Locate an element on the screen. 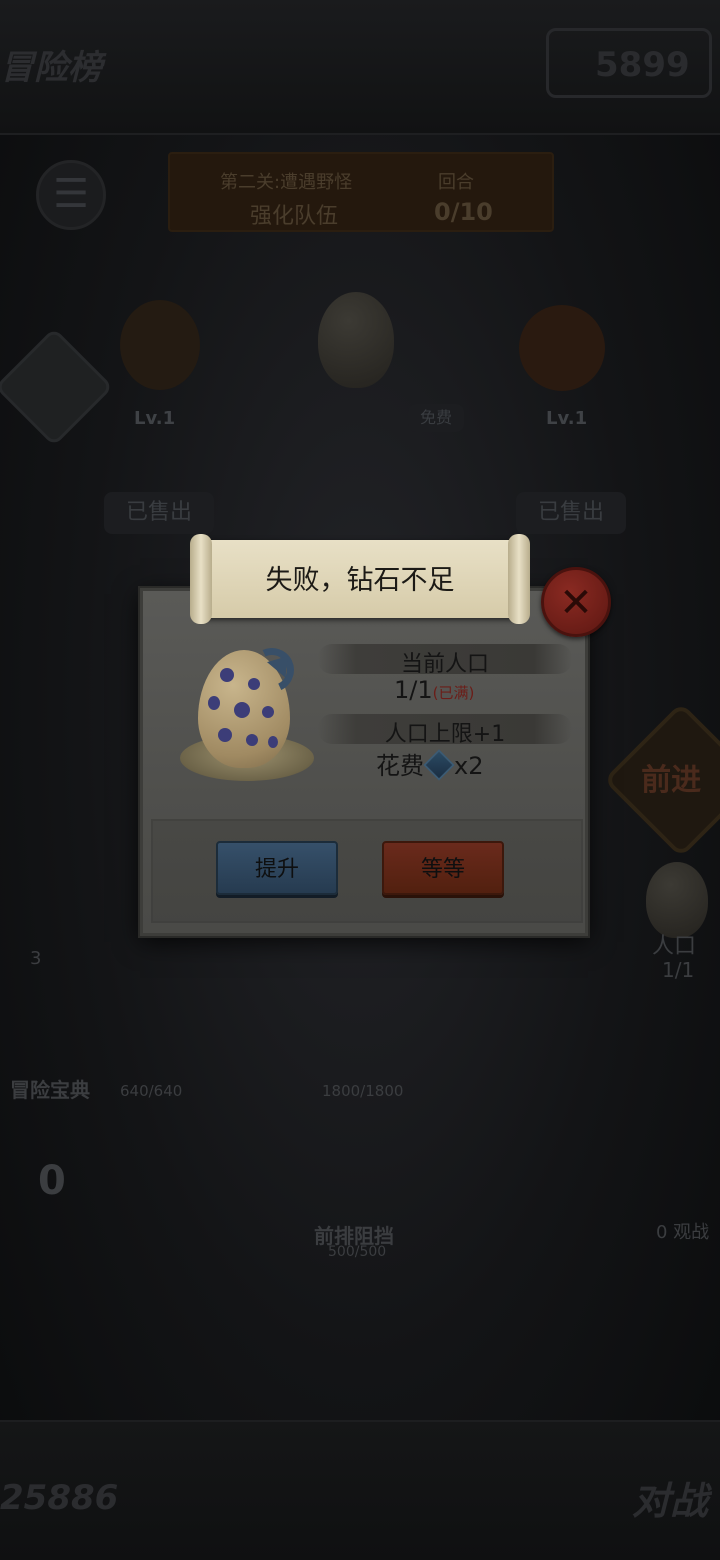 Image resolution: width=720 pixels, height=1560 pixels. cost-amount: x2 is located at coordinates (469, 766).